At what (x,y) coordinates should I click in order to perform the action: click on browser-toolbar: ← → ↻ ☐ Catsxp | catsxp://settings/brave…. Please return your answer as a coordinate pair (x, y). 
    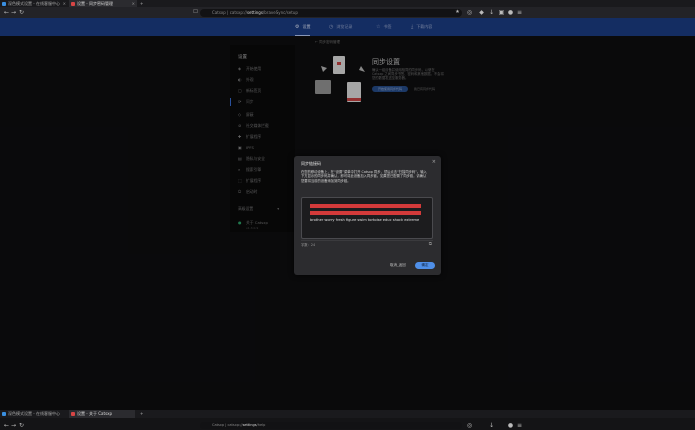
    Looking at the image, I should click on (347, 12).